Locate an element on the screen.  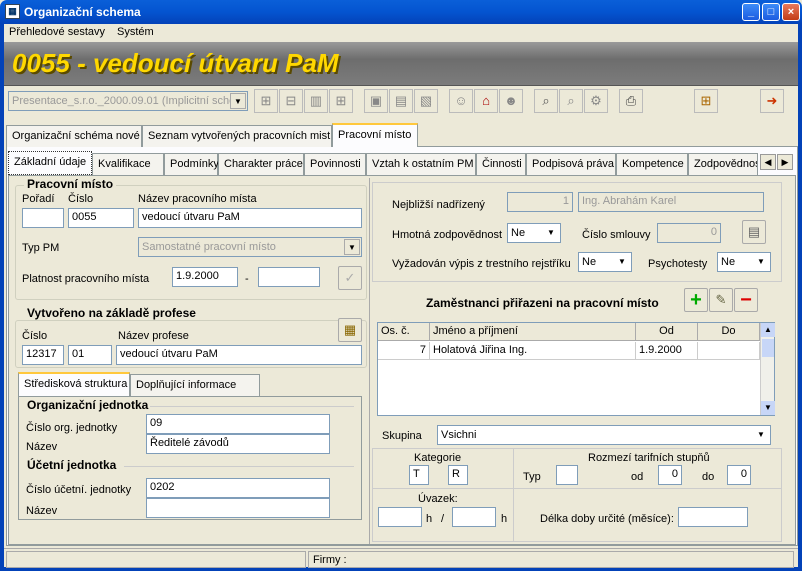
status-bar: Firmy : is located at coordinates (401, 558).